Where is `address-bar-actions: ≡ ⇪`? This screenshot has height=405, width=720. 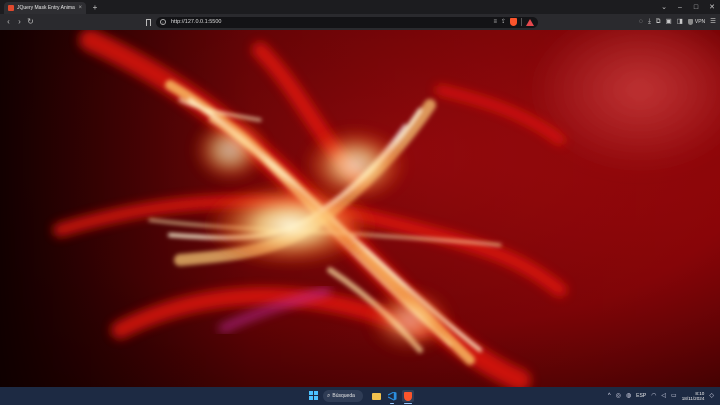 address-bar-actions: ≡ ⇪ is located at coordinates (513, 22).